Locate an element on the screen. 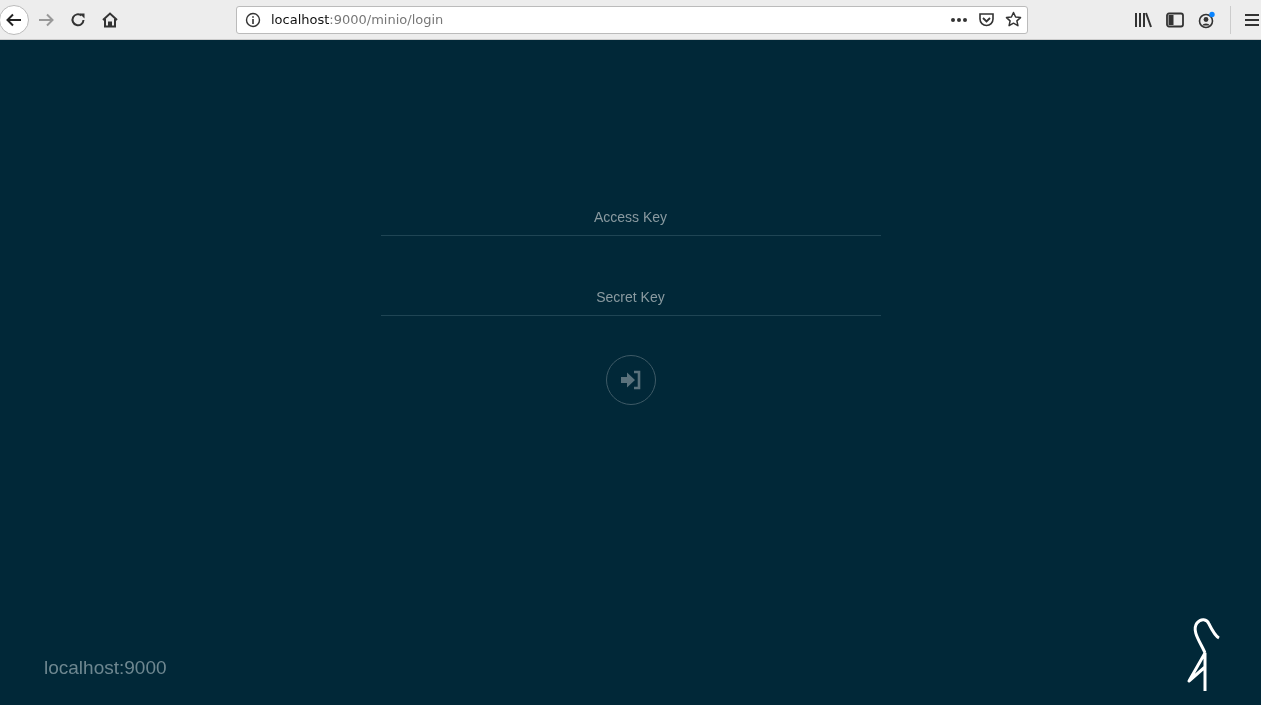  address-bar: localhost:9000/minio/login is located at coordinates (632, 19).